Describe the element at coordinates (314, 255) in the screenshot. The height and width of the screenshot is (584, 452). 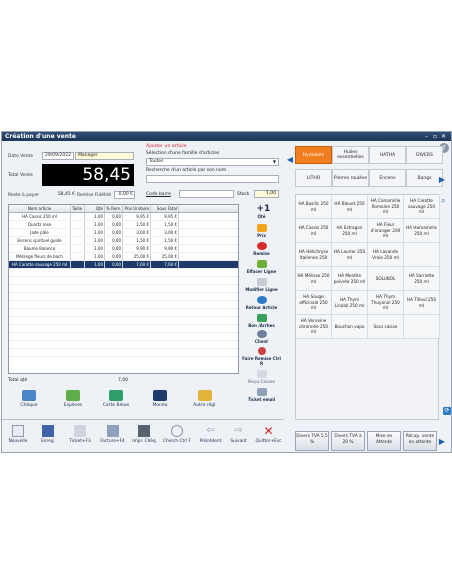
I see `product-tile: HA Hélichryse Italienne 250` at that location.